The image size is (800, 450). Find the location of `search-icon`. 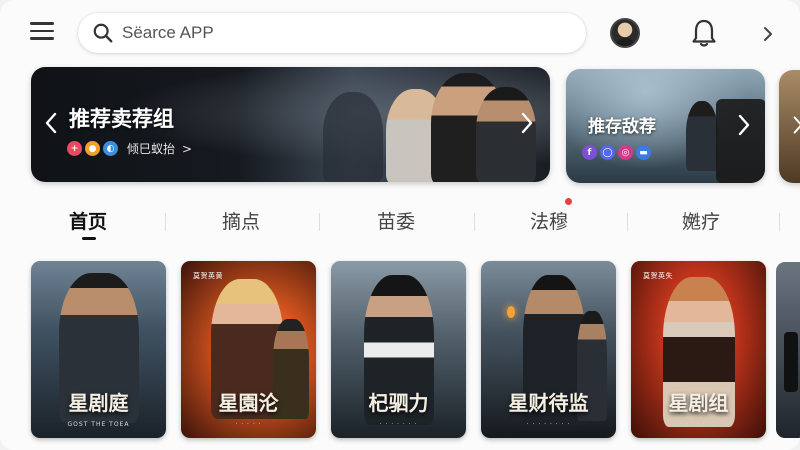

search-icon is located at coordinates (103, 33).